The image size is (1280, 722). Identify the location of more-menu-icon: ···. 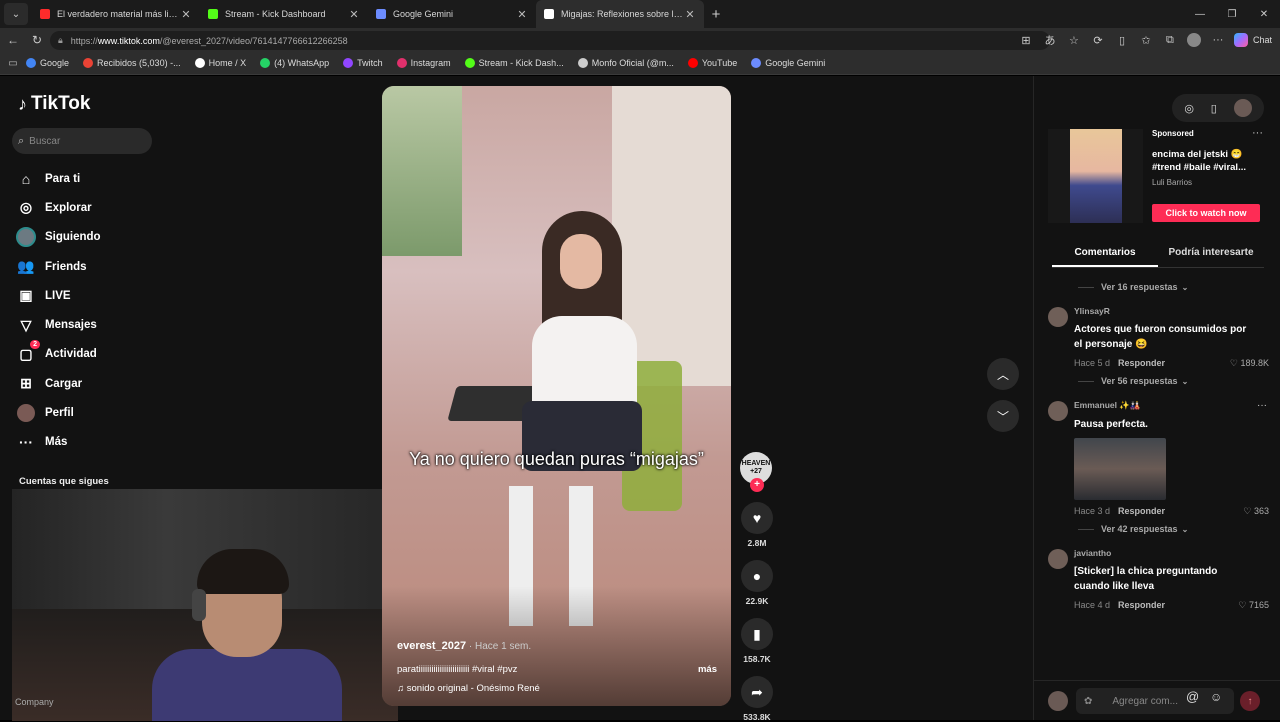
(1218, 40).